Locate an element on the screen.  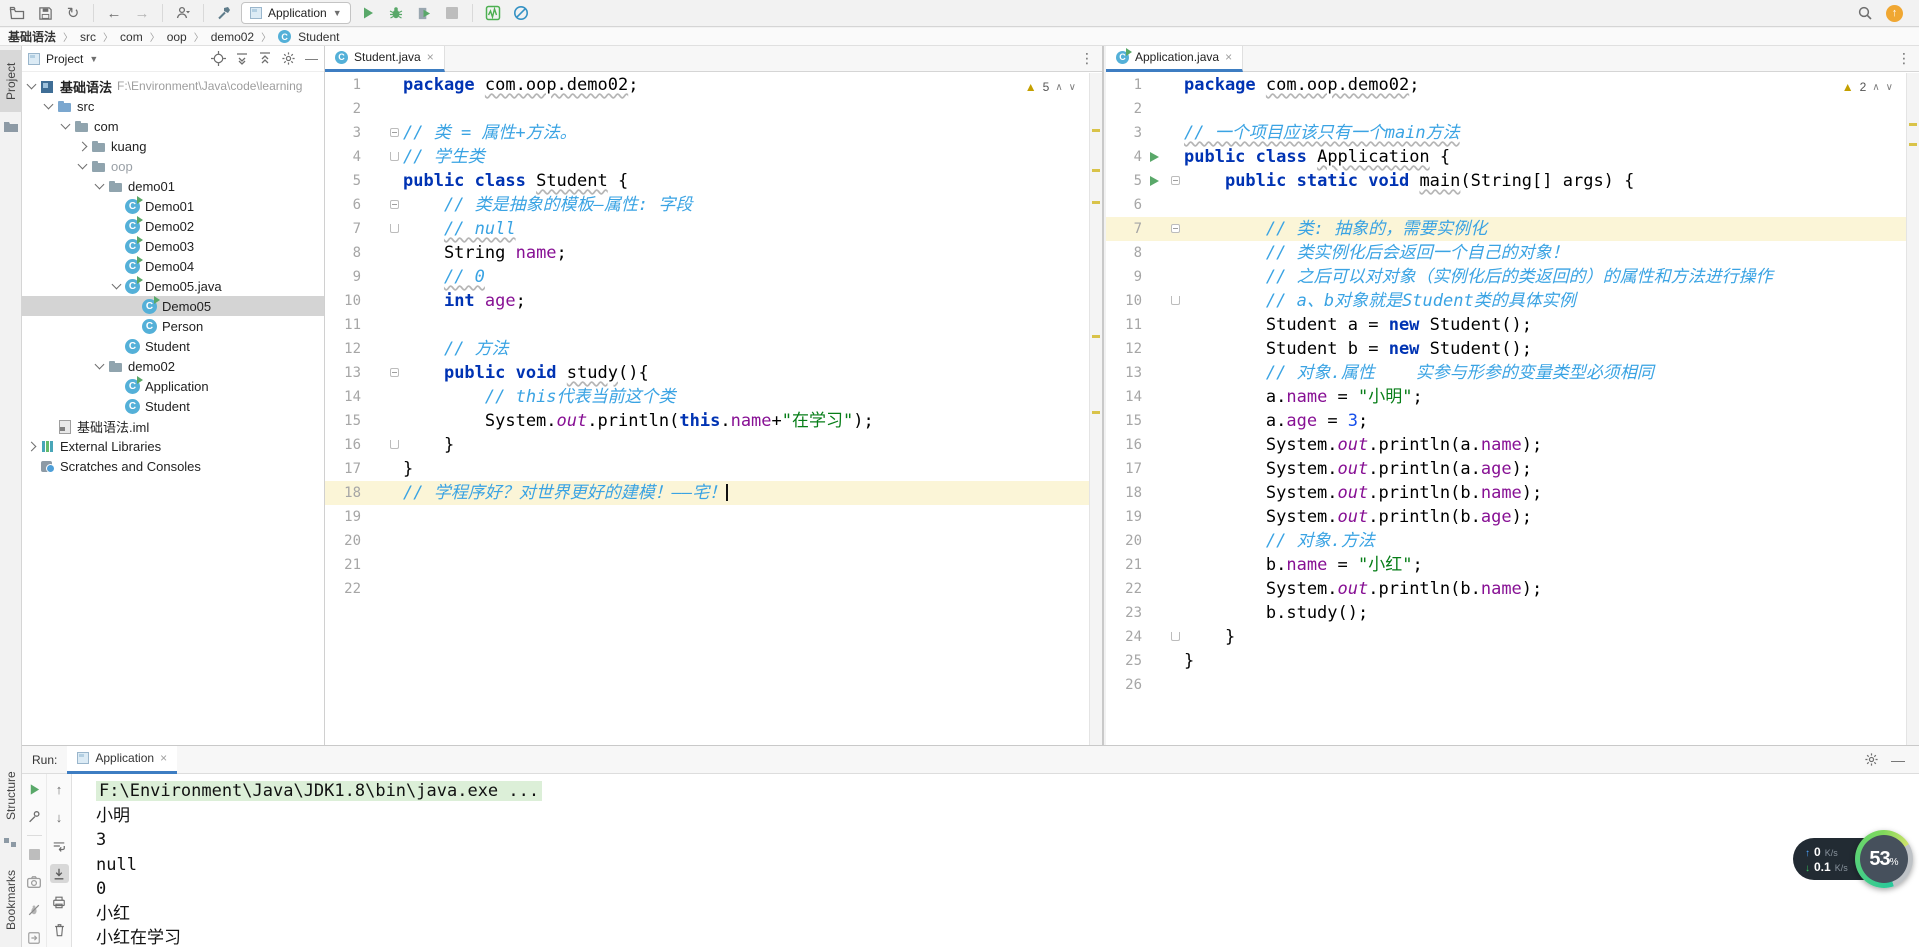
code-line-6: 6 is located at coordinates (1512, 205).